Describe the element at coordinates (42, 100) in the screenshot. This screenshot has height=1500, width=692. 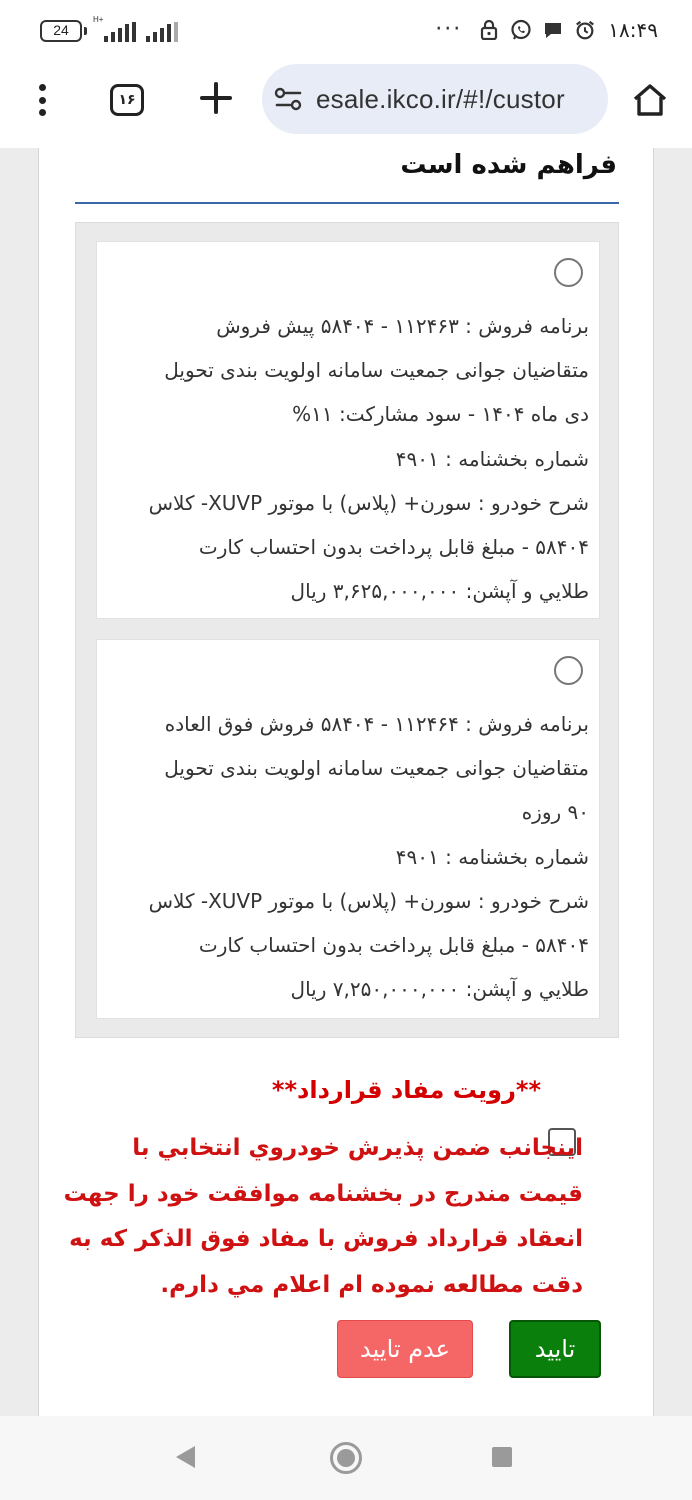
I see `menu-dots-icon` at that location.